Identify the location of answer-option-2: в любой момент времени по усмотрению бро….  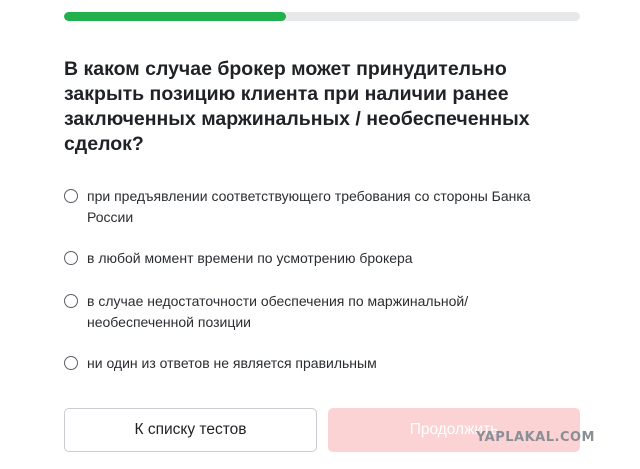
(324, 258).